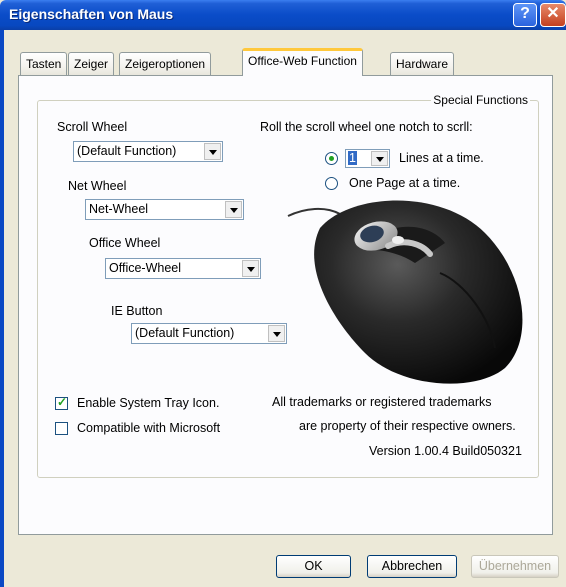 This screenshot has width=566, height=587. Describe the element at coordinates (119, 209) in the screenshot. I see `net-wheel-value: Net-Wheel` at that location.